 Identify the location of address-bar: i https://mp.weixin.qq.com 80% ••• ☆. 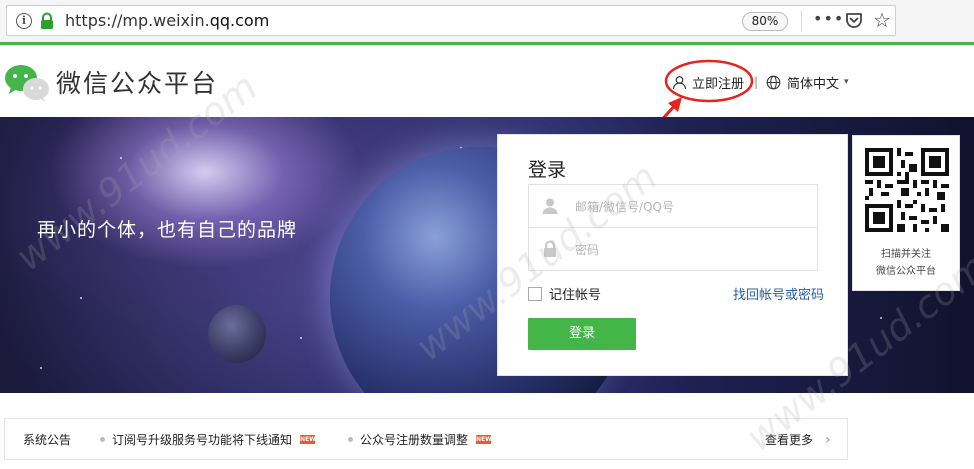
(451, 20).